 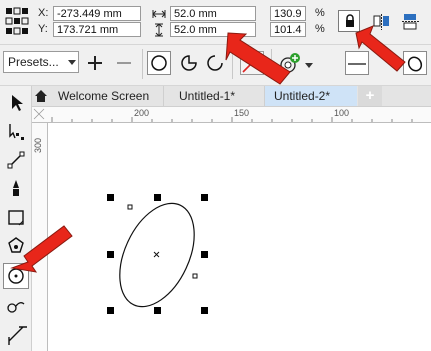 What do you see at coordinates (342, 113) in the screenshot?
I see `ruler-label: 100` at bounding box center [342, 113].